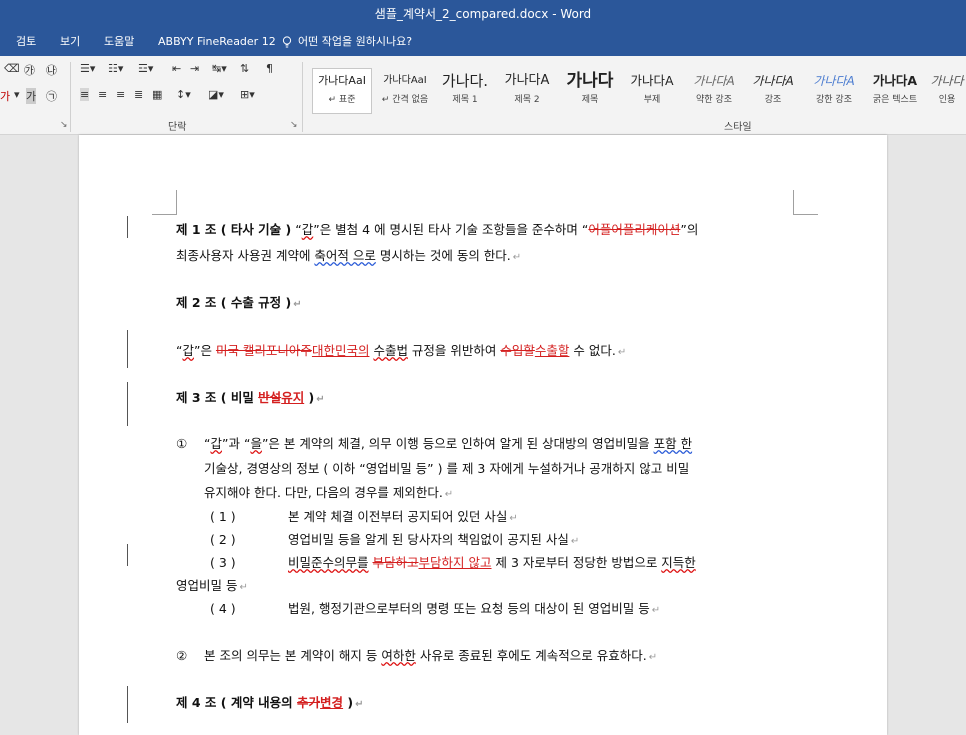 The height and width of the screenshot is (735, 966). Describe the element at coordinates (5, 96) in the screenshot. I see `font-color-icon: 가` at that location.